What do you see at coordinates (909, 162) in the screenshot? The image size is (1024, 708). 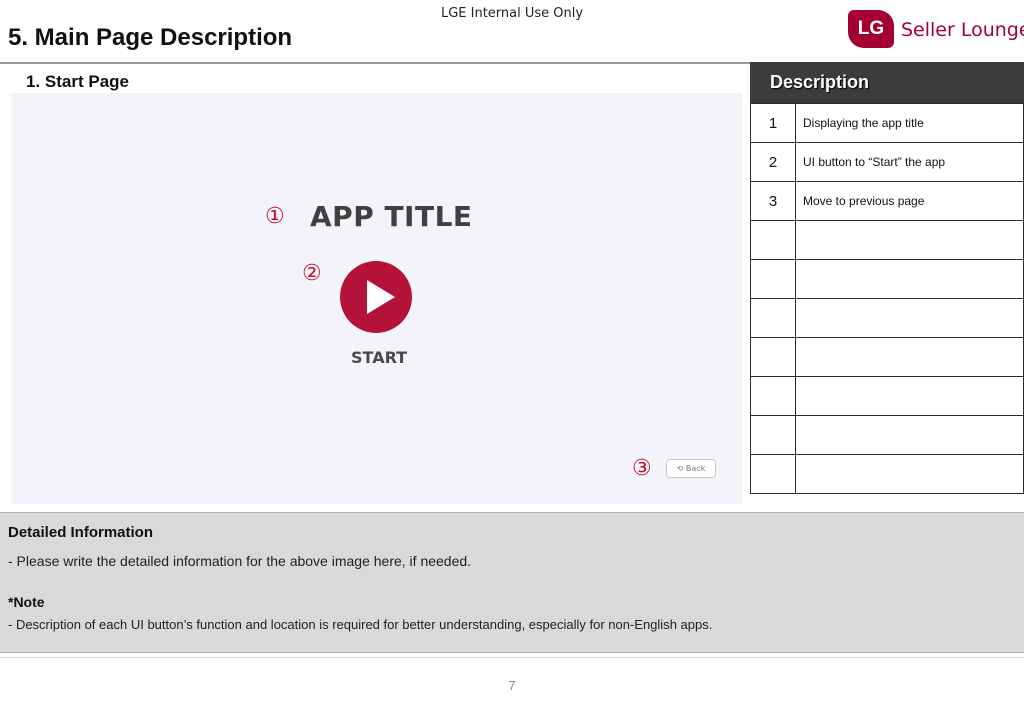 I see `row-description: UI button to “Start” the app` at bounding box center [909, 162].